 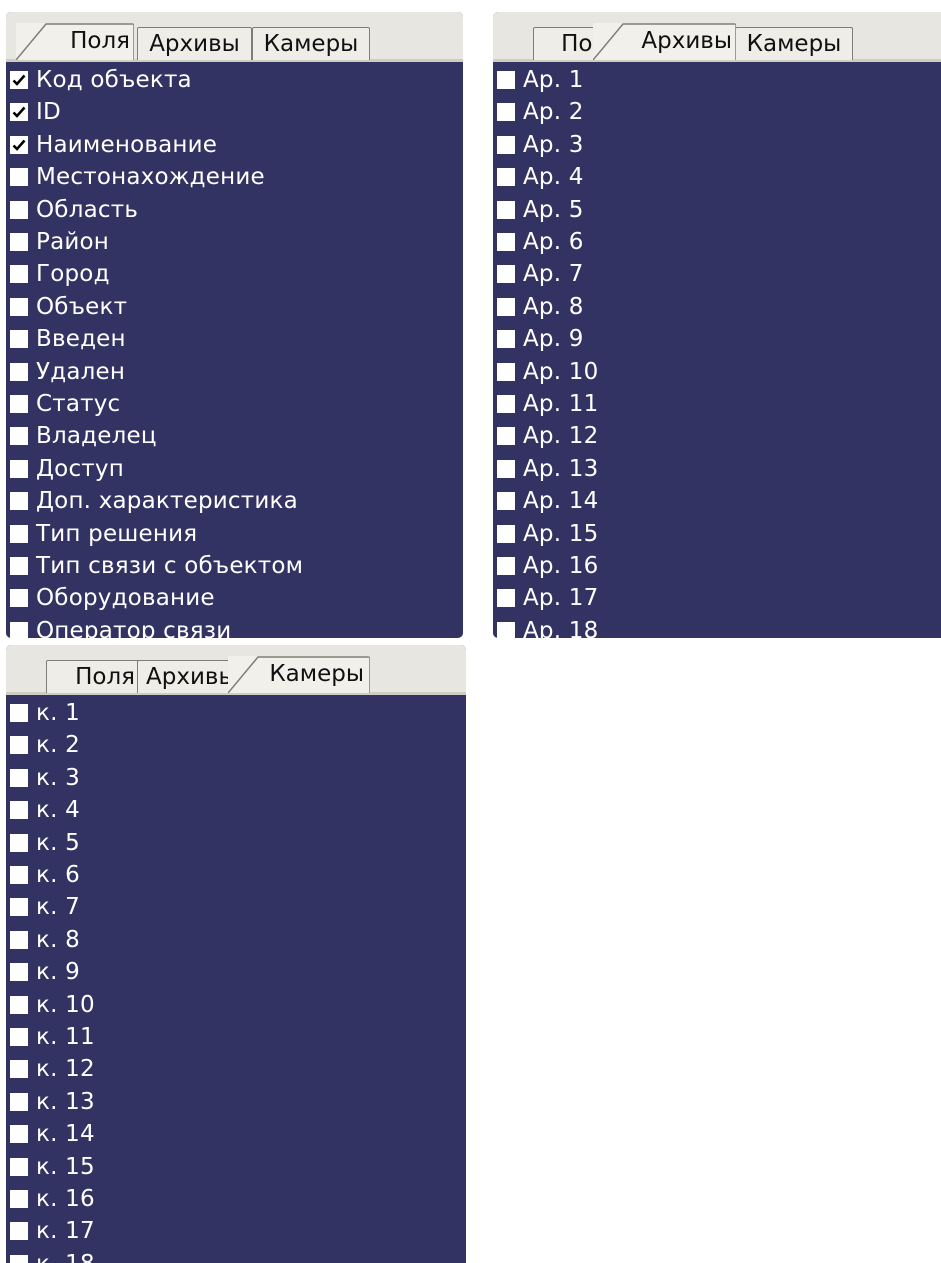 What do you see at coordinates (120, 626) in the screenshot?
I see `list-item: Оператор связи` at bounding box center [120, 626].